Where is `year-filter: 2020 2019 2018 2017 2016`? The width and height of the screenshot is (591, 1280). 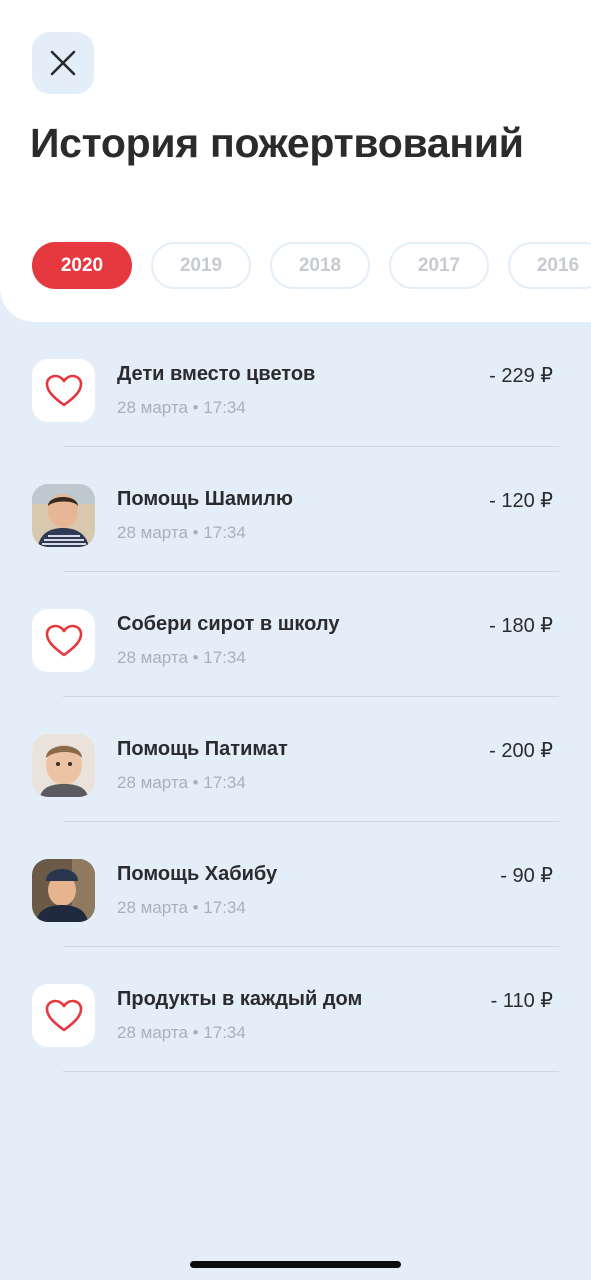
year-filter: 2020 2019 2018 2017 2016 is located at coordinates (311, 265).